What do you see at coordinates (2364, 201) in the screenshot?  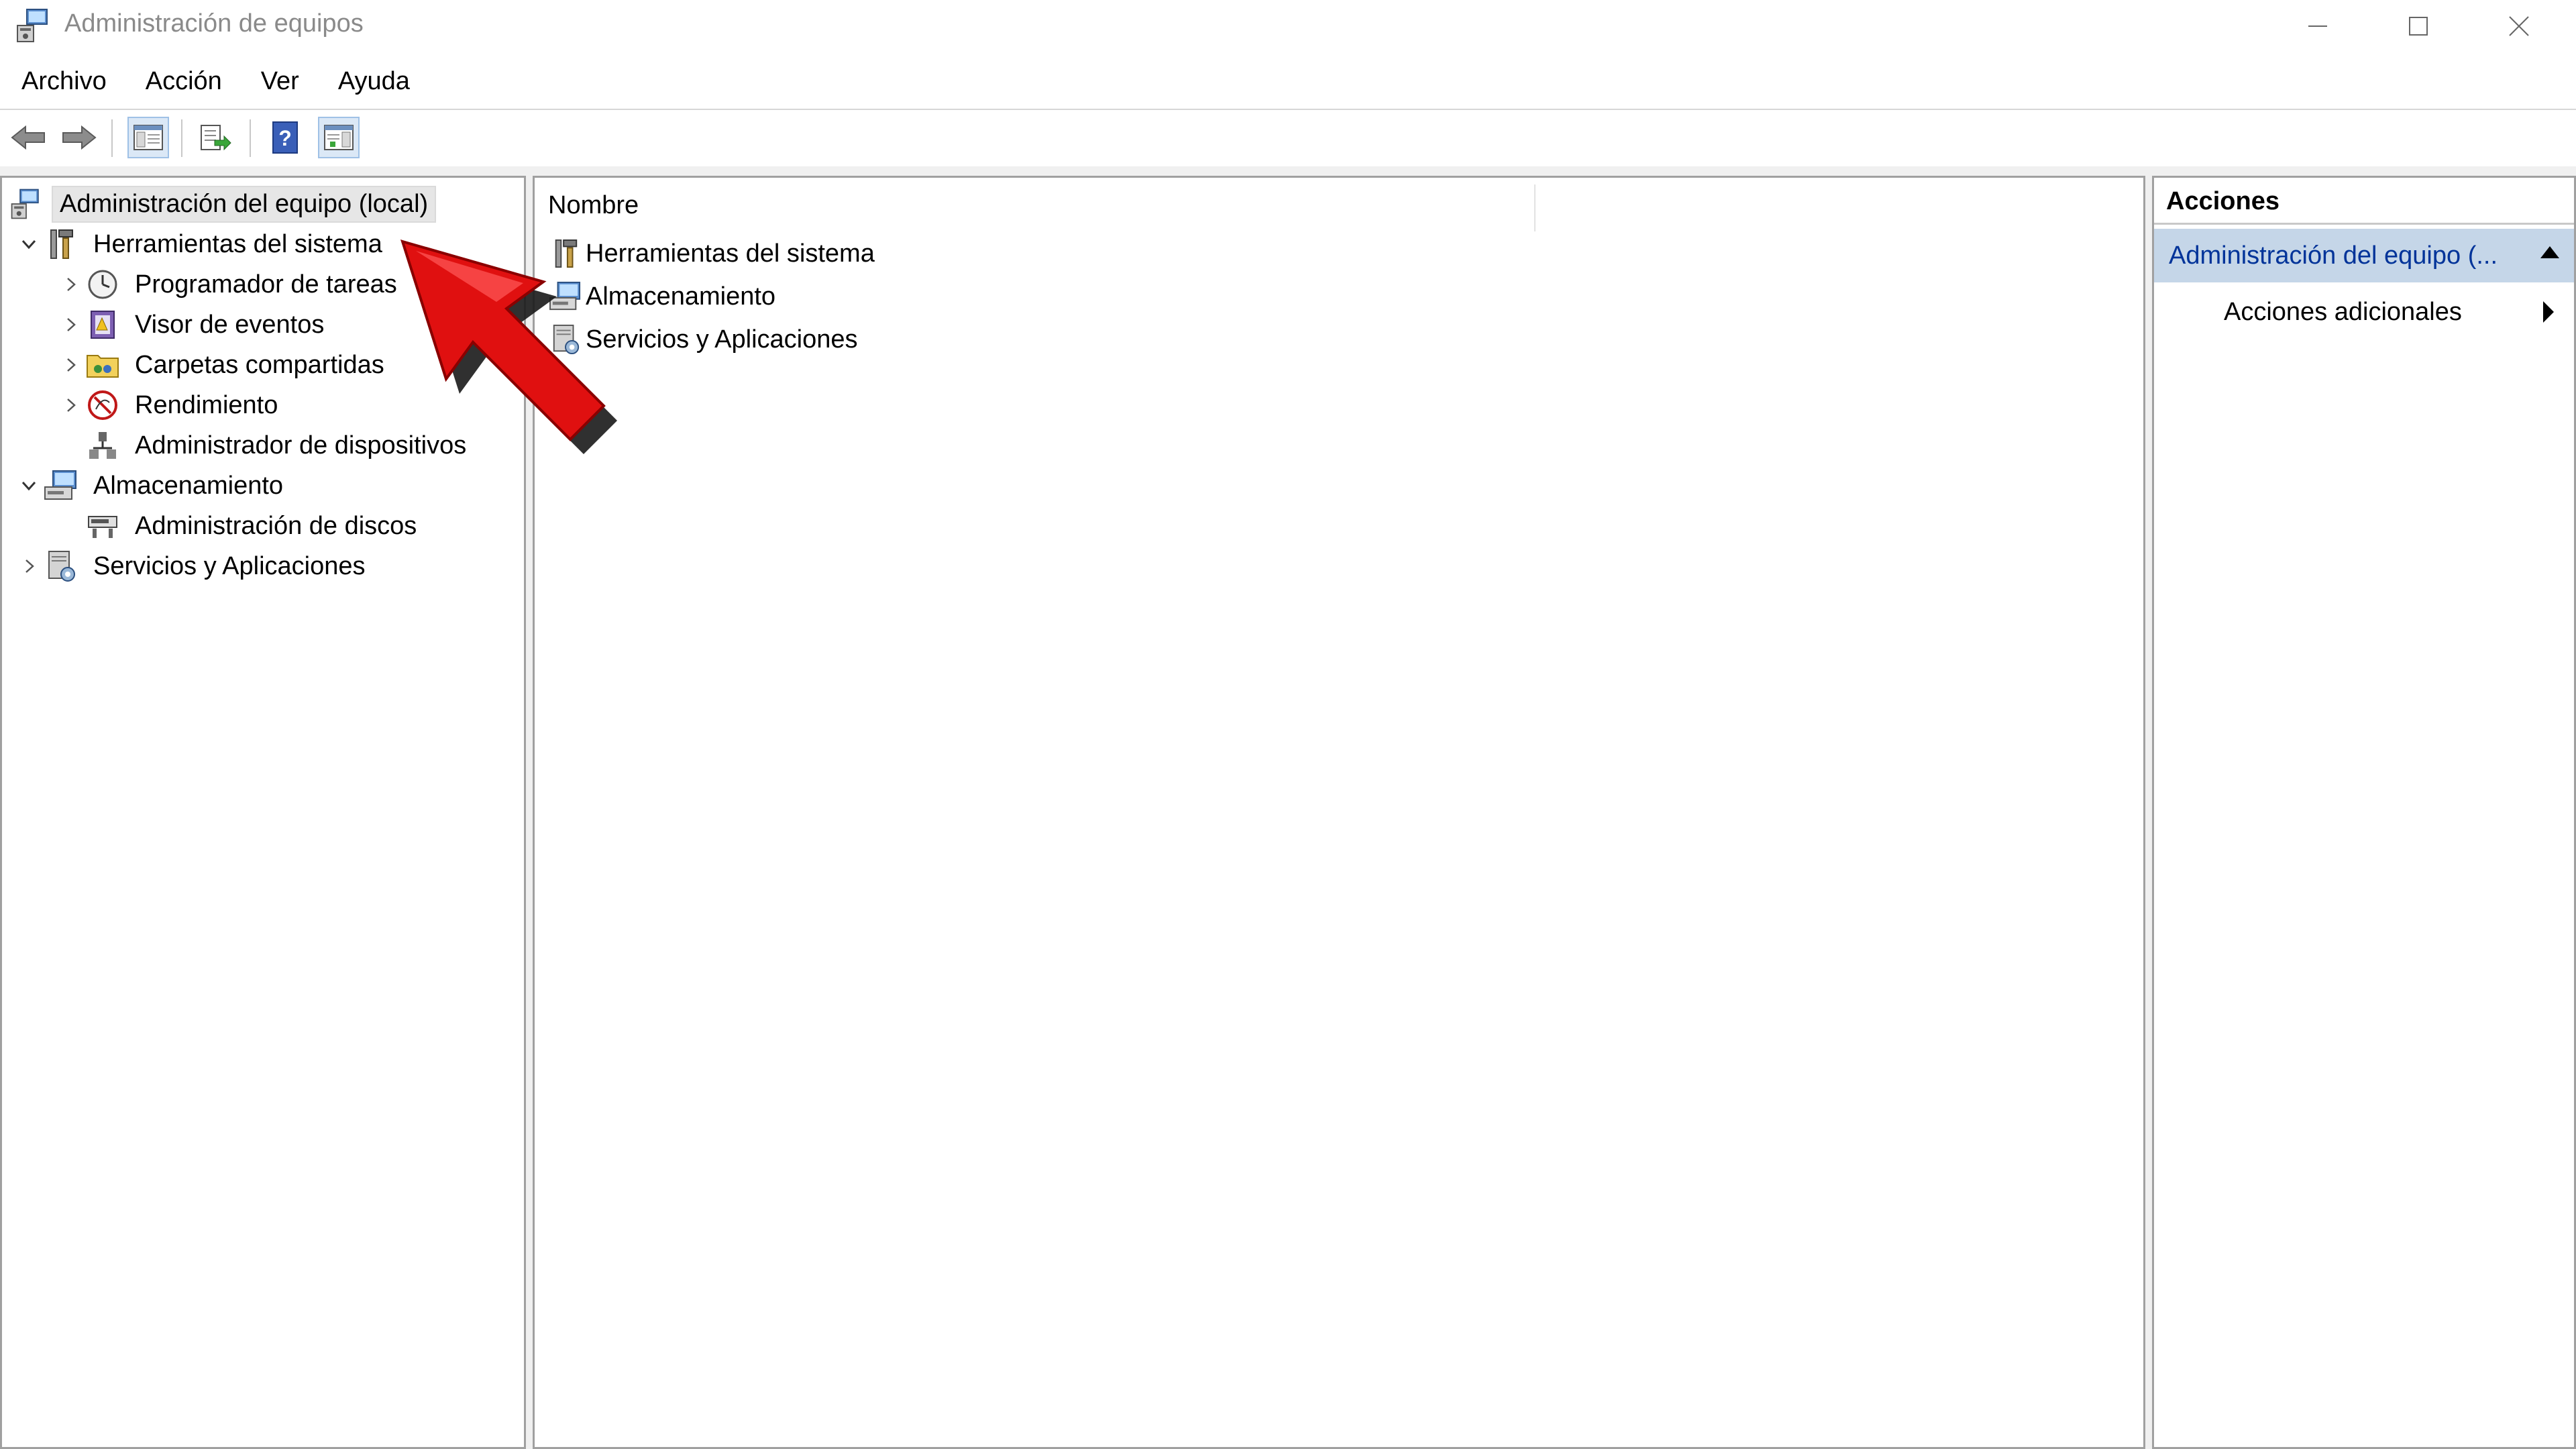 I see `actions-title: Acciones` at bounding box center [2364, 201].